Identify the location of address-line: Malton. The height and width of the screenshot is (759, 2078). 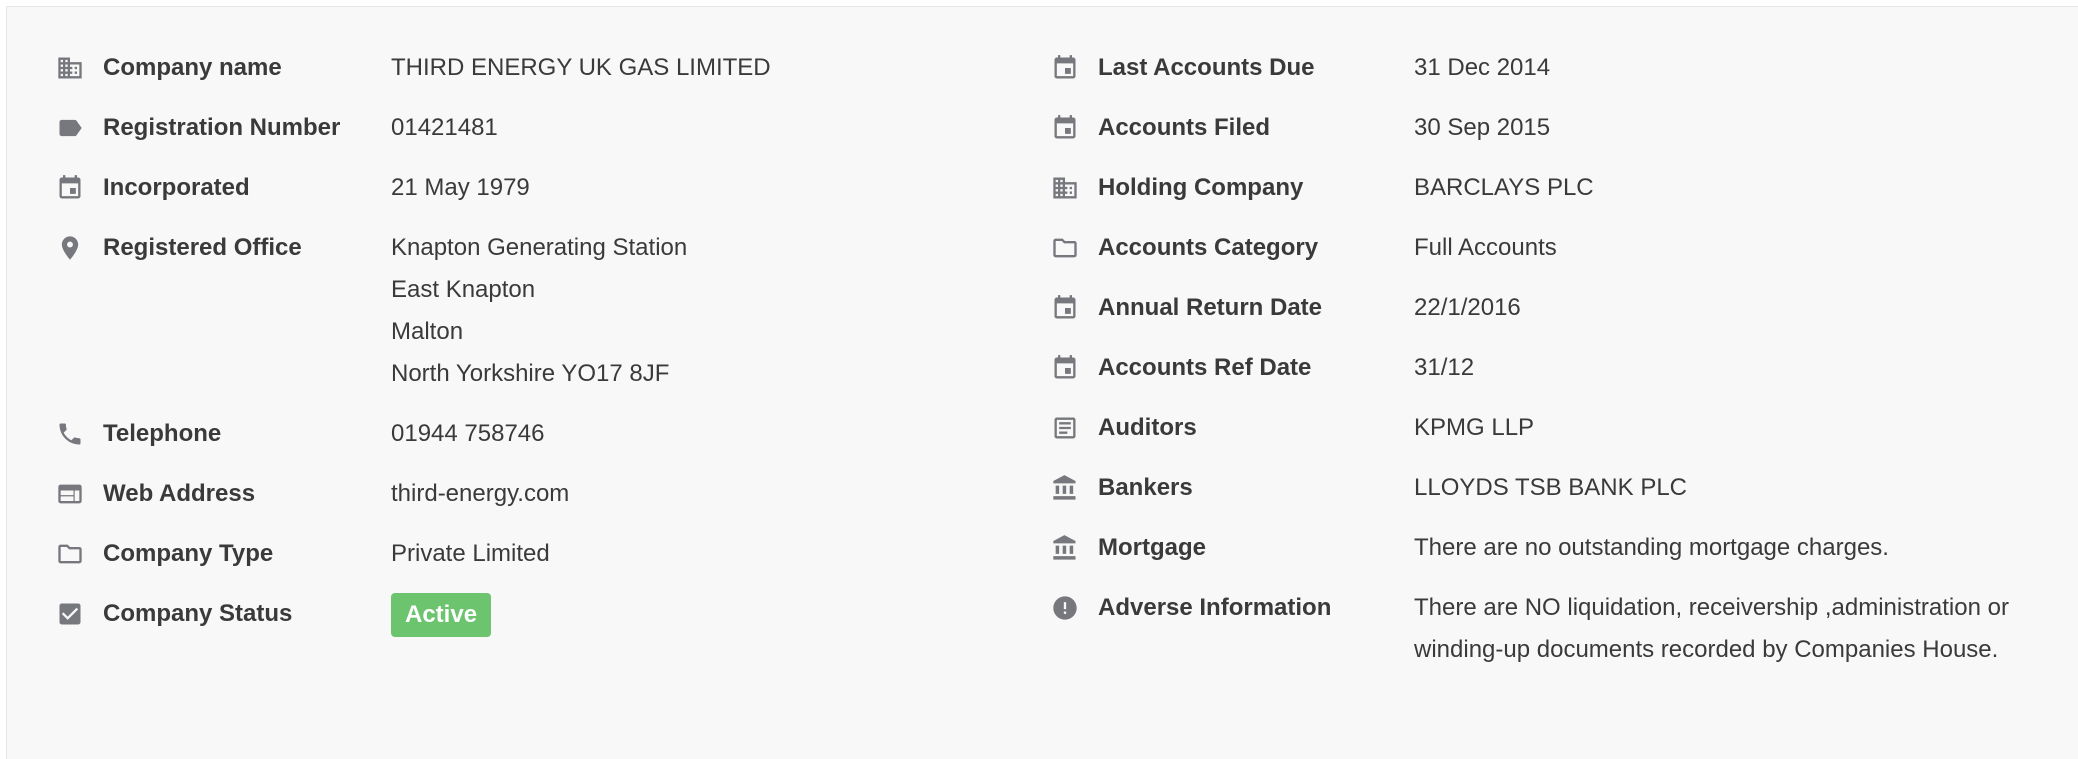
(427, 331).